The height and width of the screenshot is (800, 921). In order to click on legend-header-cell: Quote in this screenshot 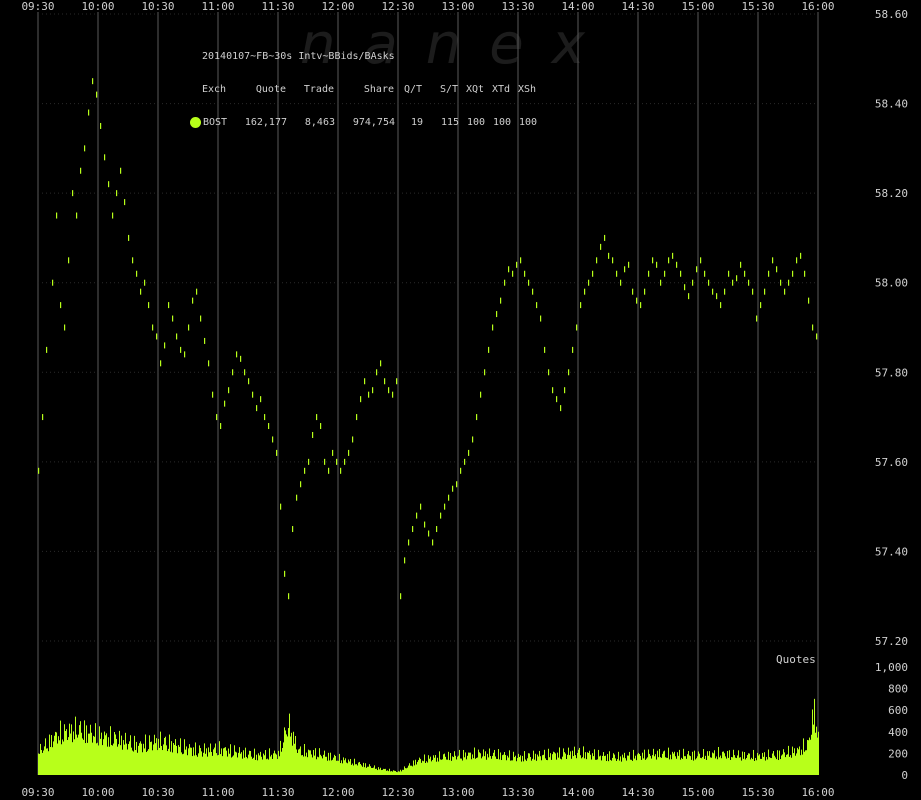, I will do `click(270, 89)`.